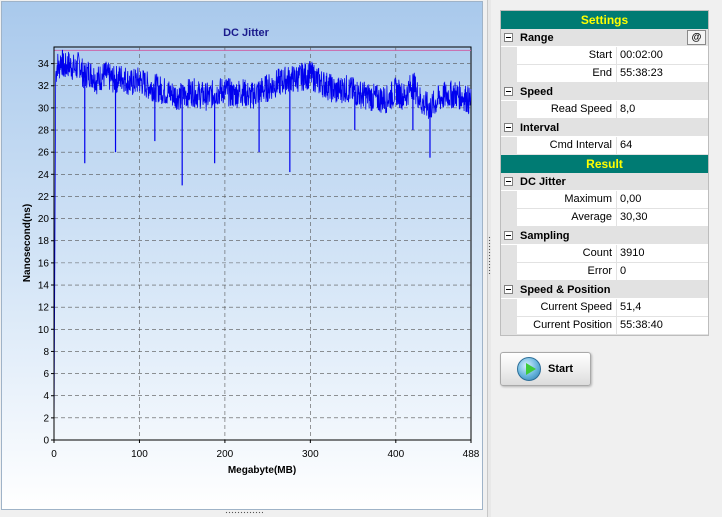 The image size is (722, 517). Describe the element at coordinates (27, 243) in the screenshot. I see `y-axis-label: Nanosecond(ns)` at that location.